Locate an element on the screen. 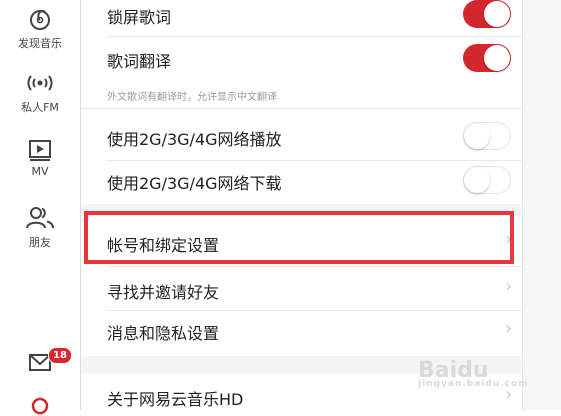  sidebar-item-label: 朋友 is located at coordinates (40, 242).